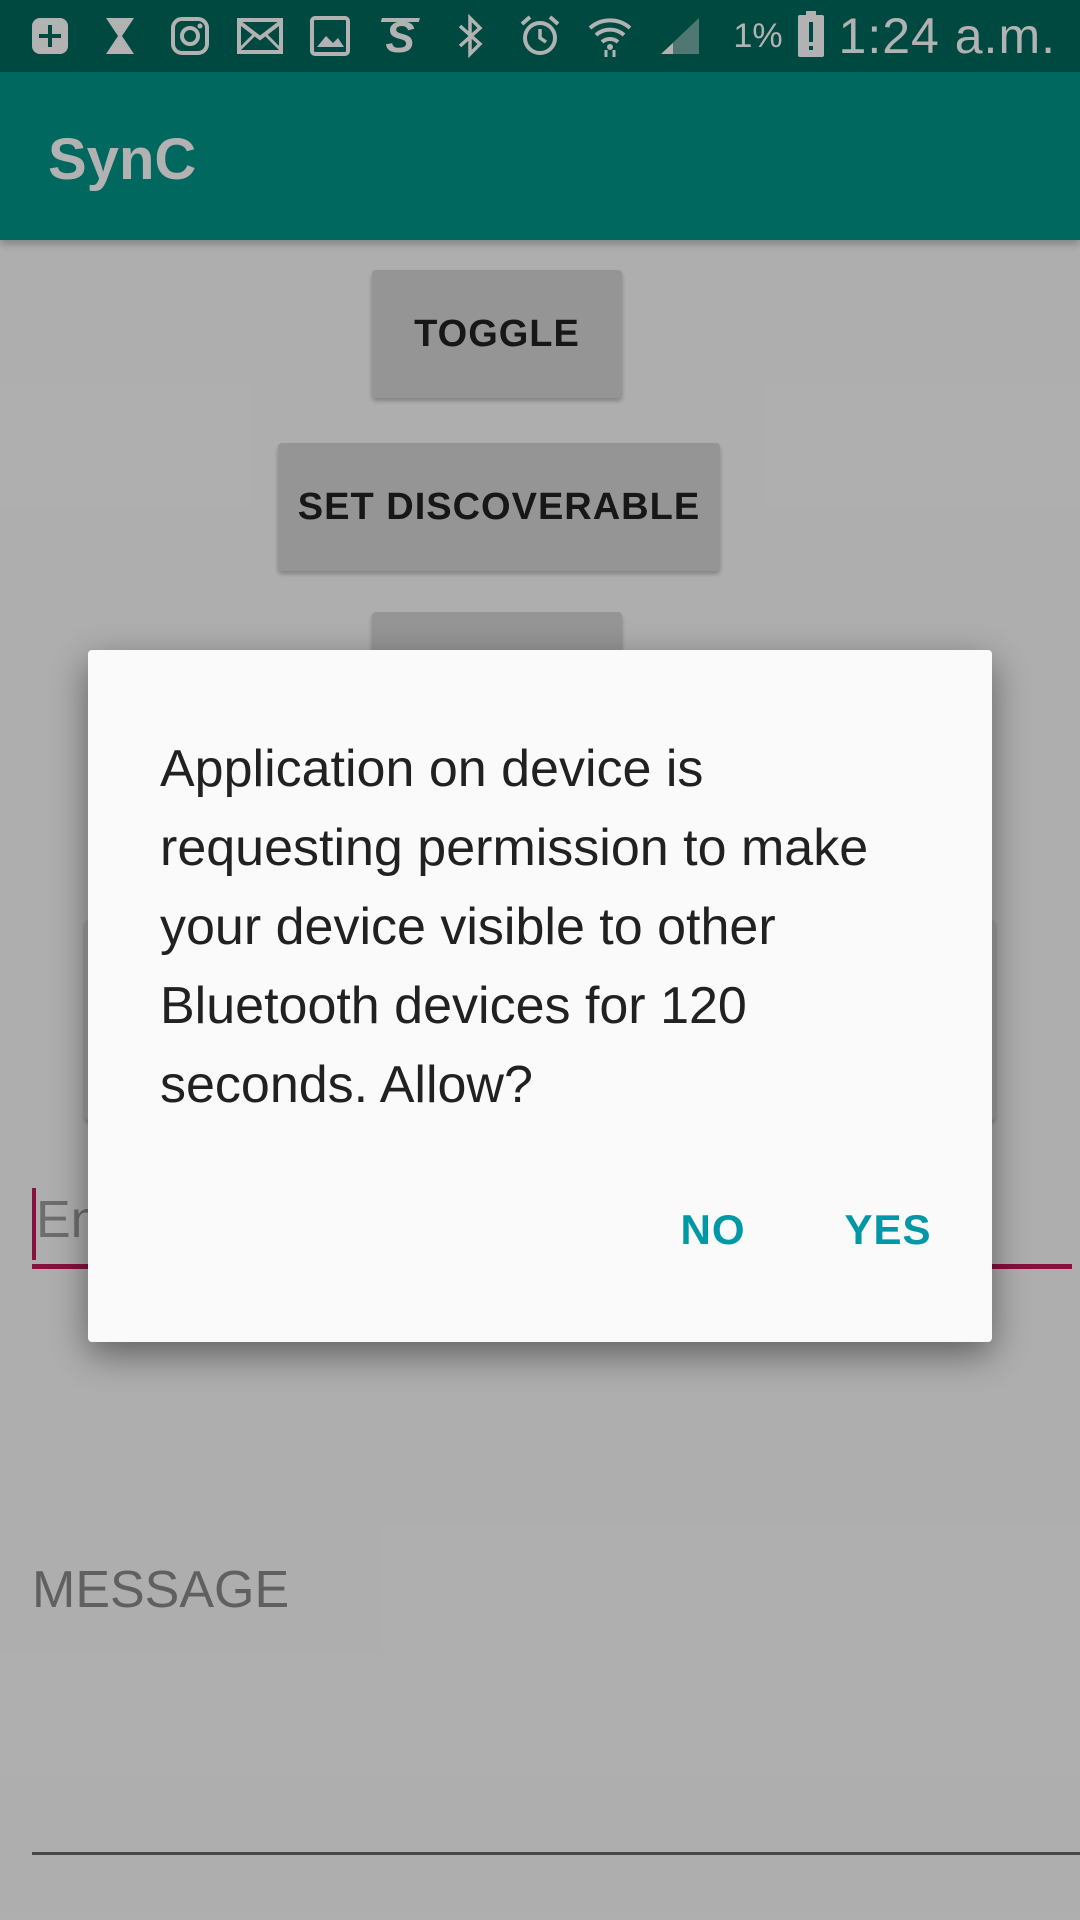 Image resolution: width=1080 pixels, height=1920 pixels. I want to click on no-button: NO, so click(713, 1230).